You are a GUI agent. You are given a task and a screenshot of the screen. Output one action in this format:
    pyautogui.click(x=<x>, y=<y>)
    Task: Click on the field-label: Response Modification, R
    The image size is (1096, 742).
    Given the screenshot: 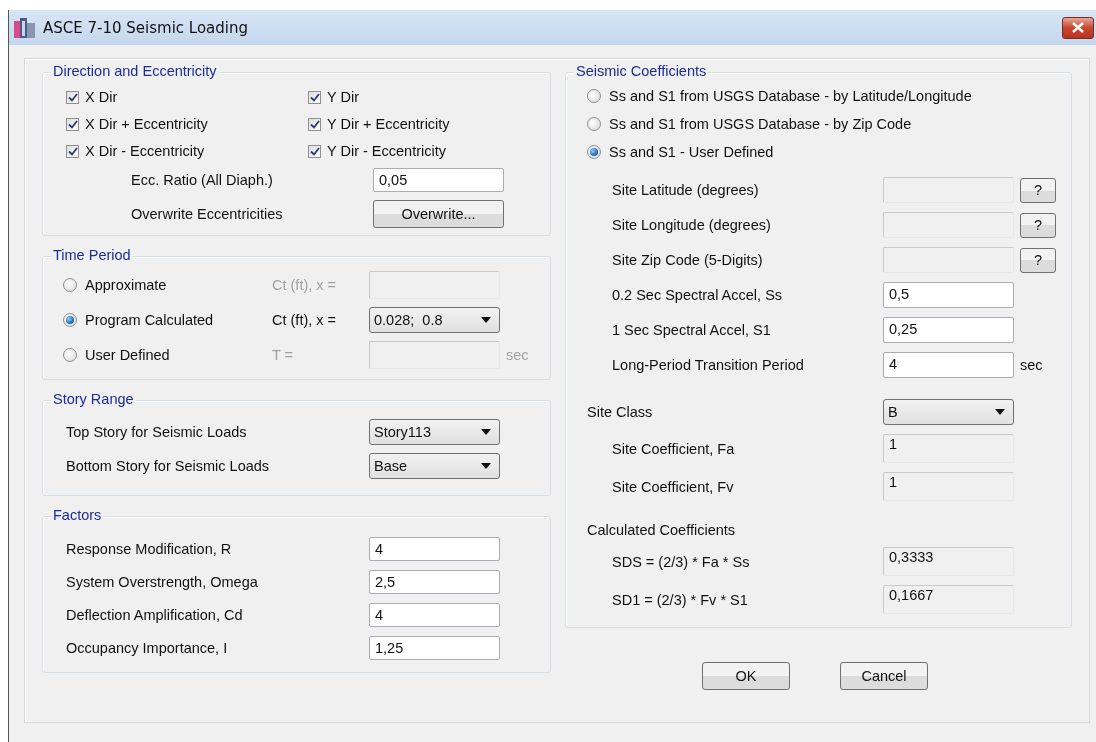 What is the action you would take?
    pyautogui.click(x=149, y=549)
    